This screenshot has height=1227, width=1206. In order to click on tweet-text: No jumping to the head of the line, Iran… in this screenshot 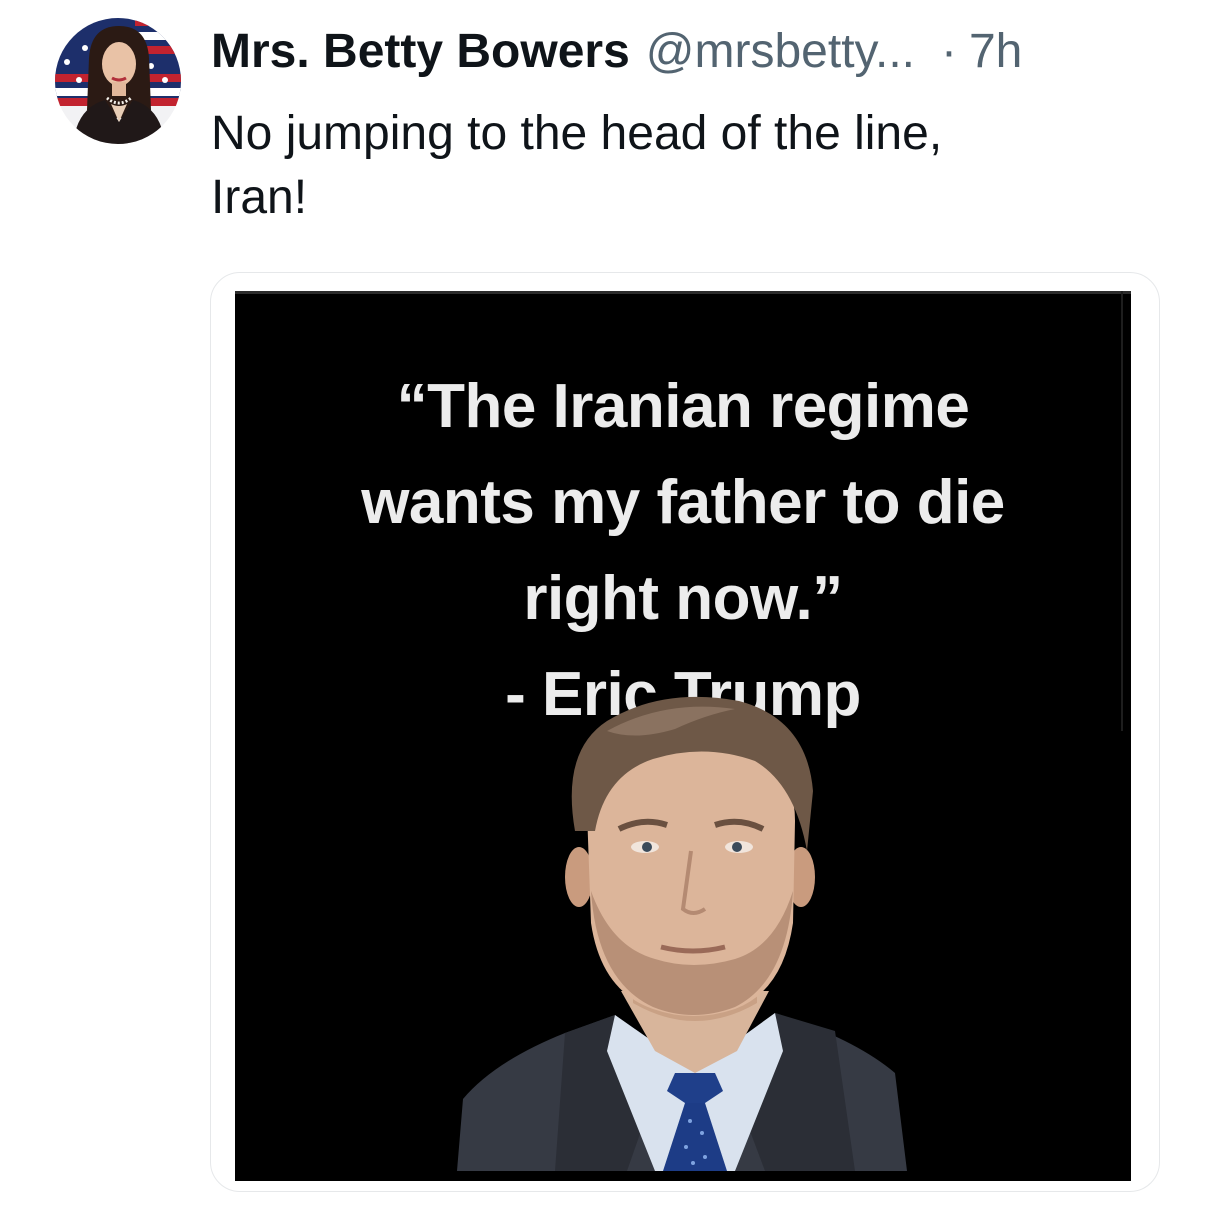, I will do `click(686, 166)`.